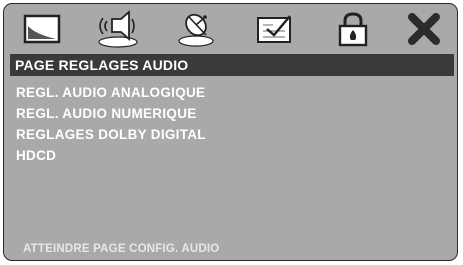 The image size is (463, 265). Describe the element at coordinates (232, 155) in the screenshot. I see `menu-item-hdcd: HDCD` at that location.